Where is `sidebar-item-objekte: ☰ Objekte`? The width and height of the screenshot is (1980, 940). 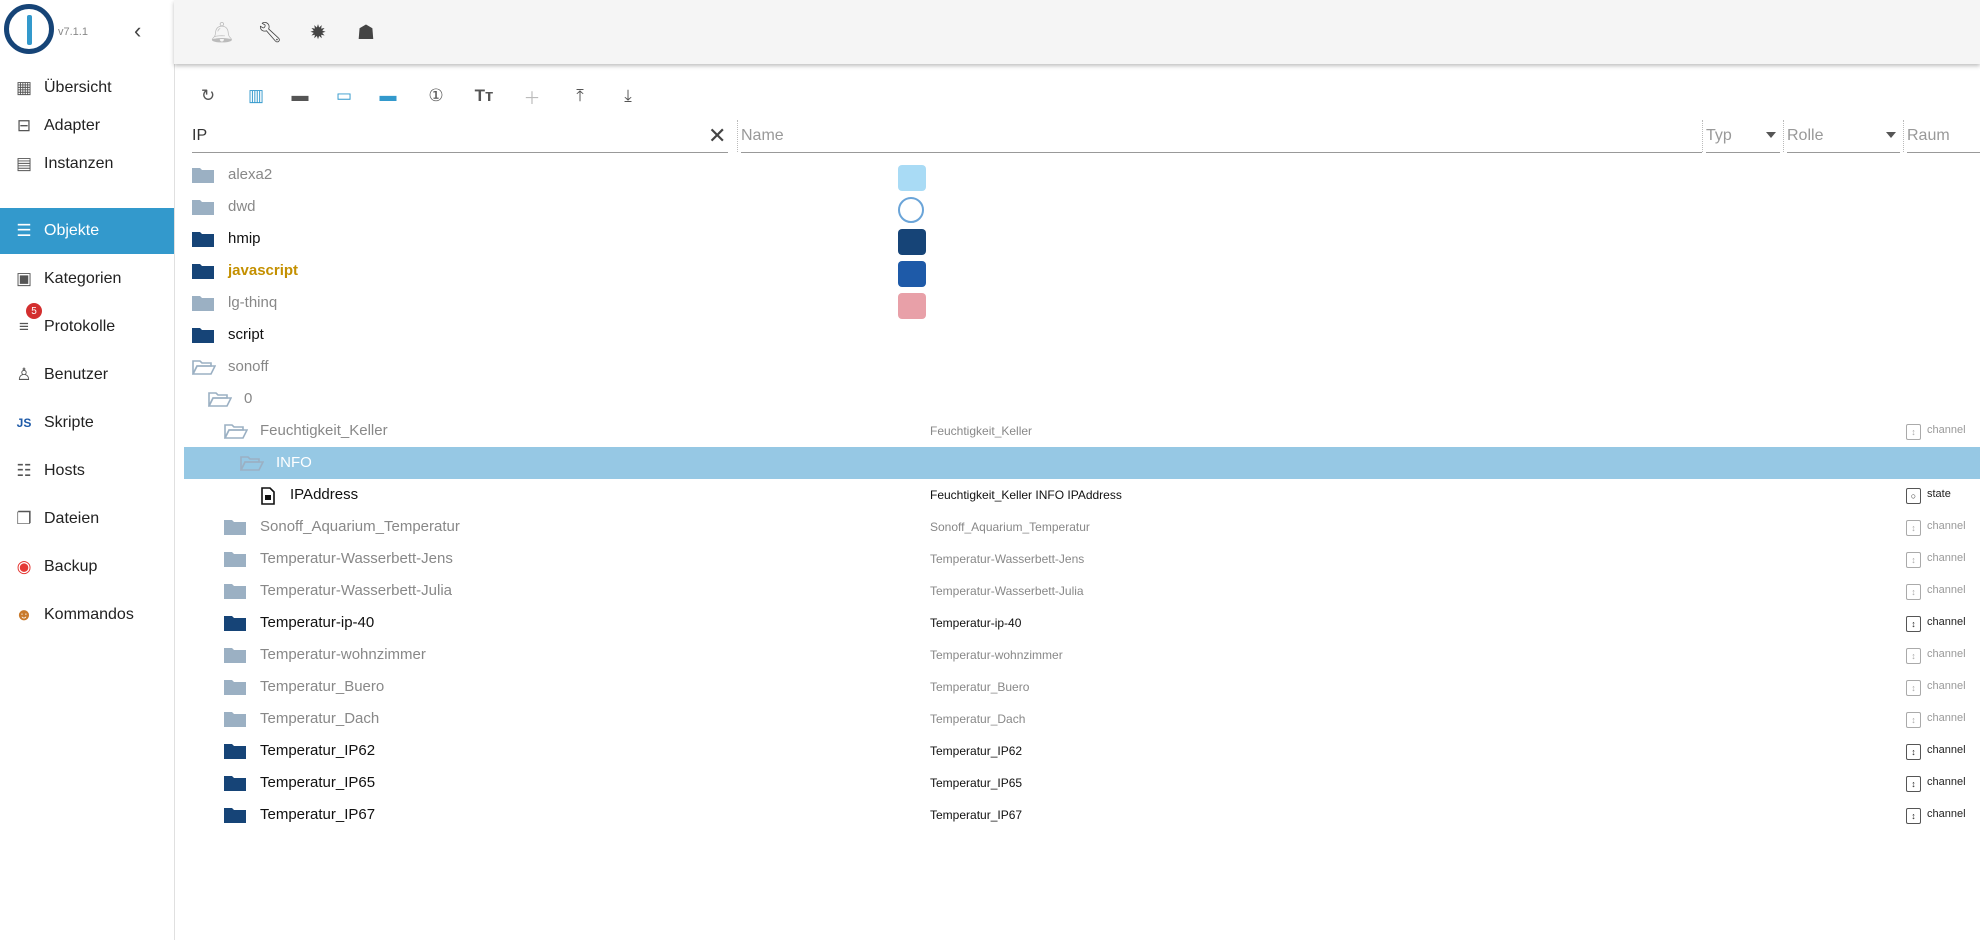
sidebar-item-objekte: ☰ Objekte is located at coordinates (87, 231).